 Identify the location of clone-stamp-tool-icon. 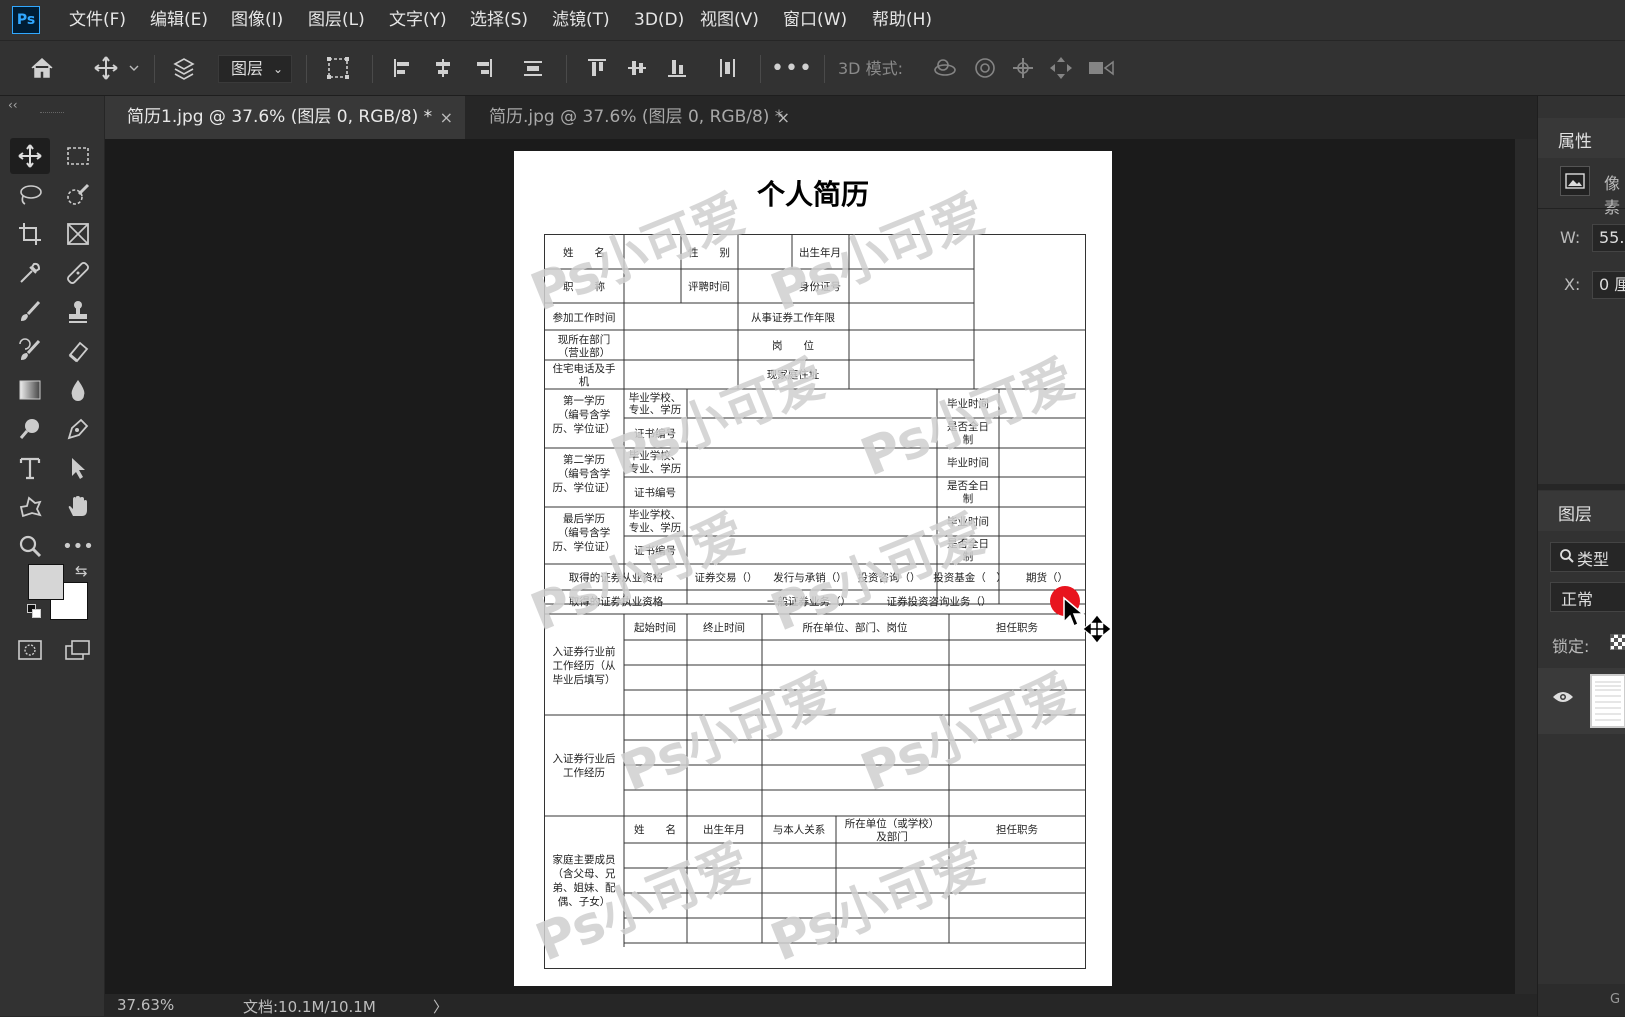
(78, 312).